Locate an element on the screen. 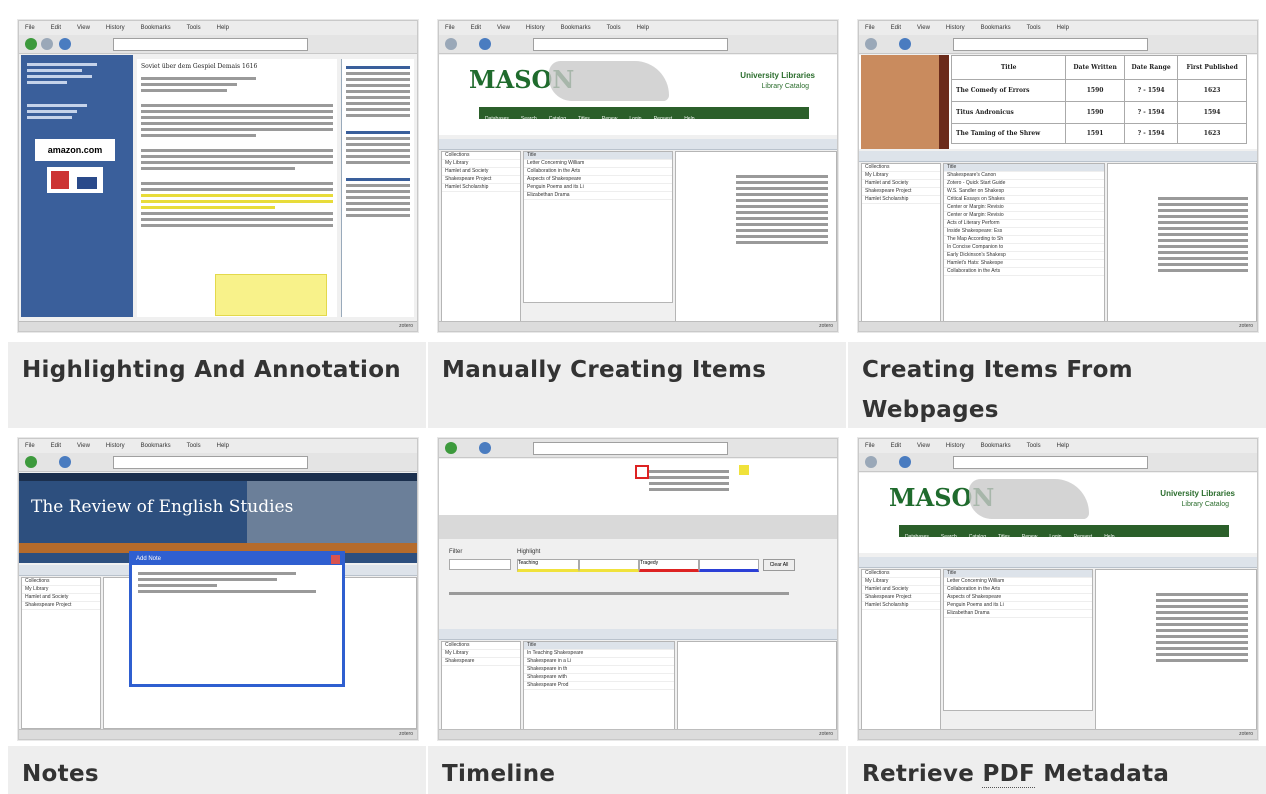 Image resolution: width=1266 pixels, height=794 pixels. caption-post: Metadata is located at coordinates (1102, 774).